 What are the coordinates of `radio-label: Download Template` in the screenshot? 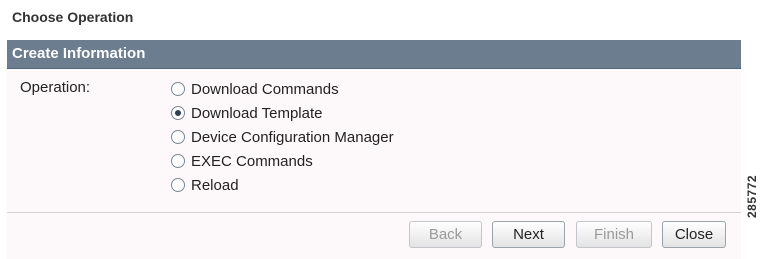 It's located at (257, 113).